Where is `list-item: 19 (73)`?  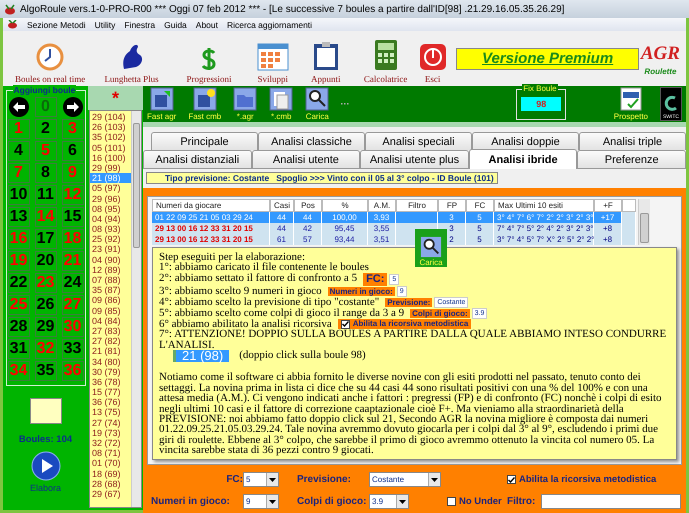
list-item: 19 (73) is located at coordinates (110, 433).